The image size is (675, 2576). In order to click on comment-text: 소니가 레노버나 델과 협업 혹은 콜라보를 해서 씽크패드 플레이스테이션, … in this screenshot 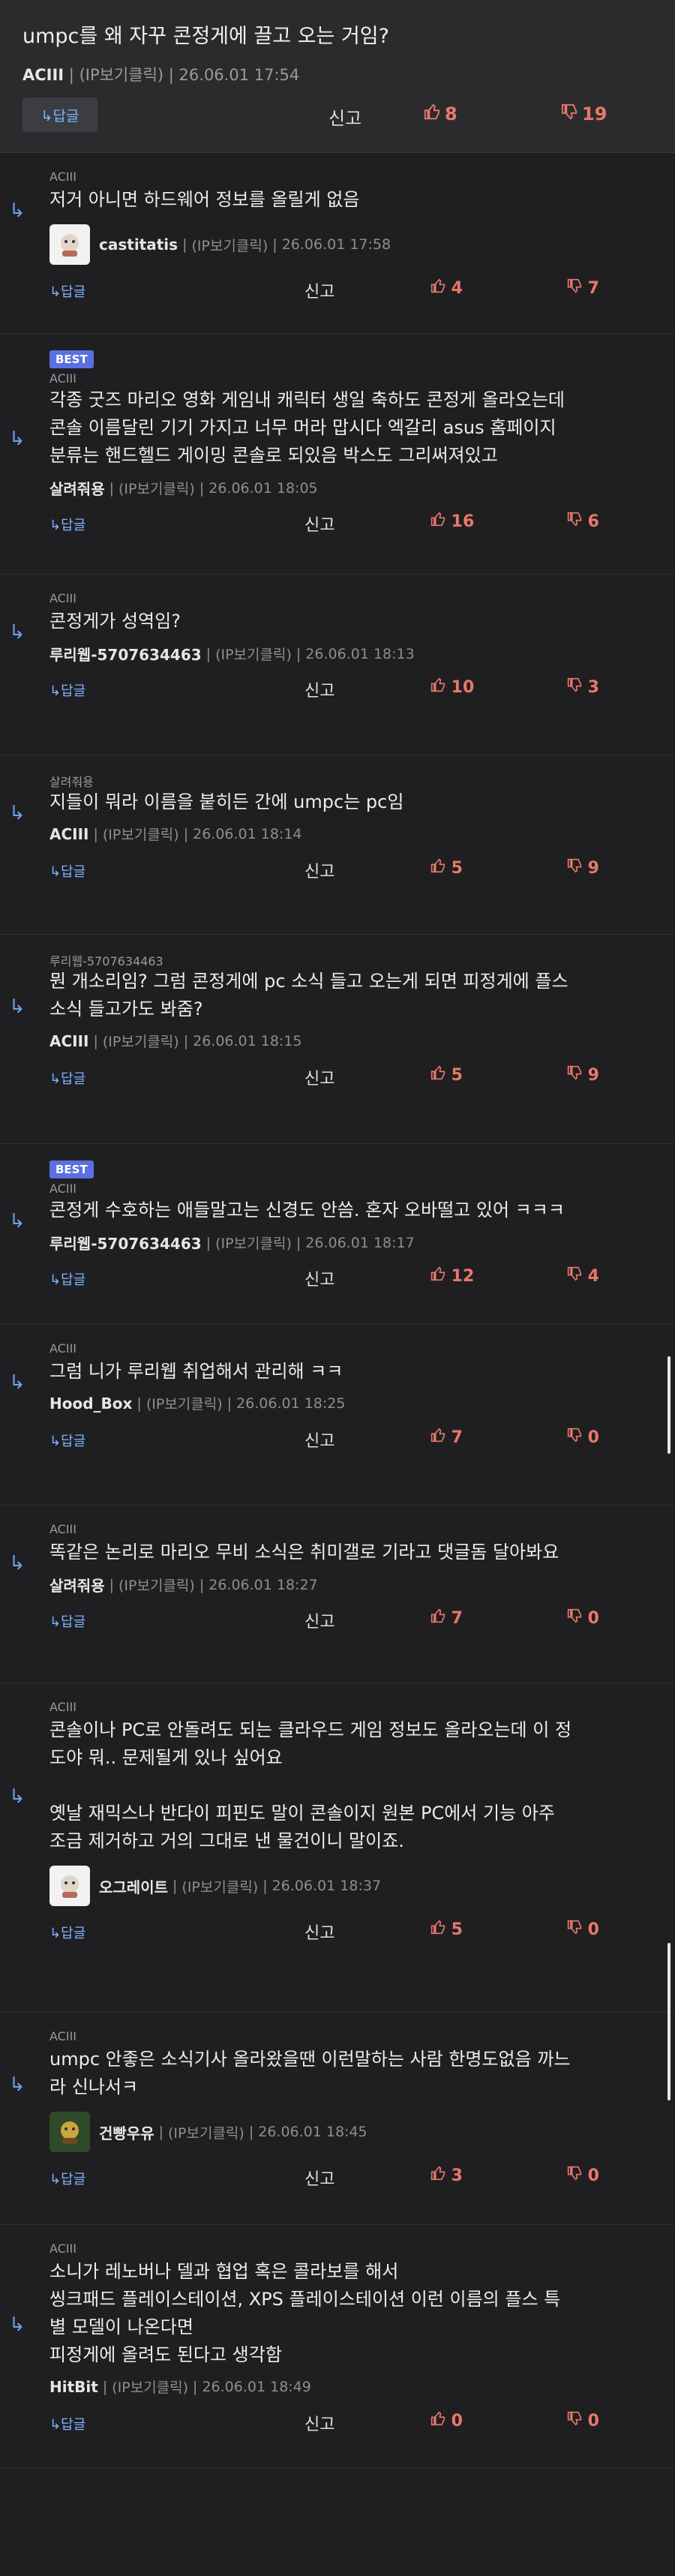, I will do `click(305, 2313)`.